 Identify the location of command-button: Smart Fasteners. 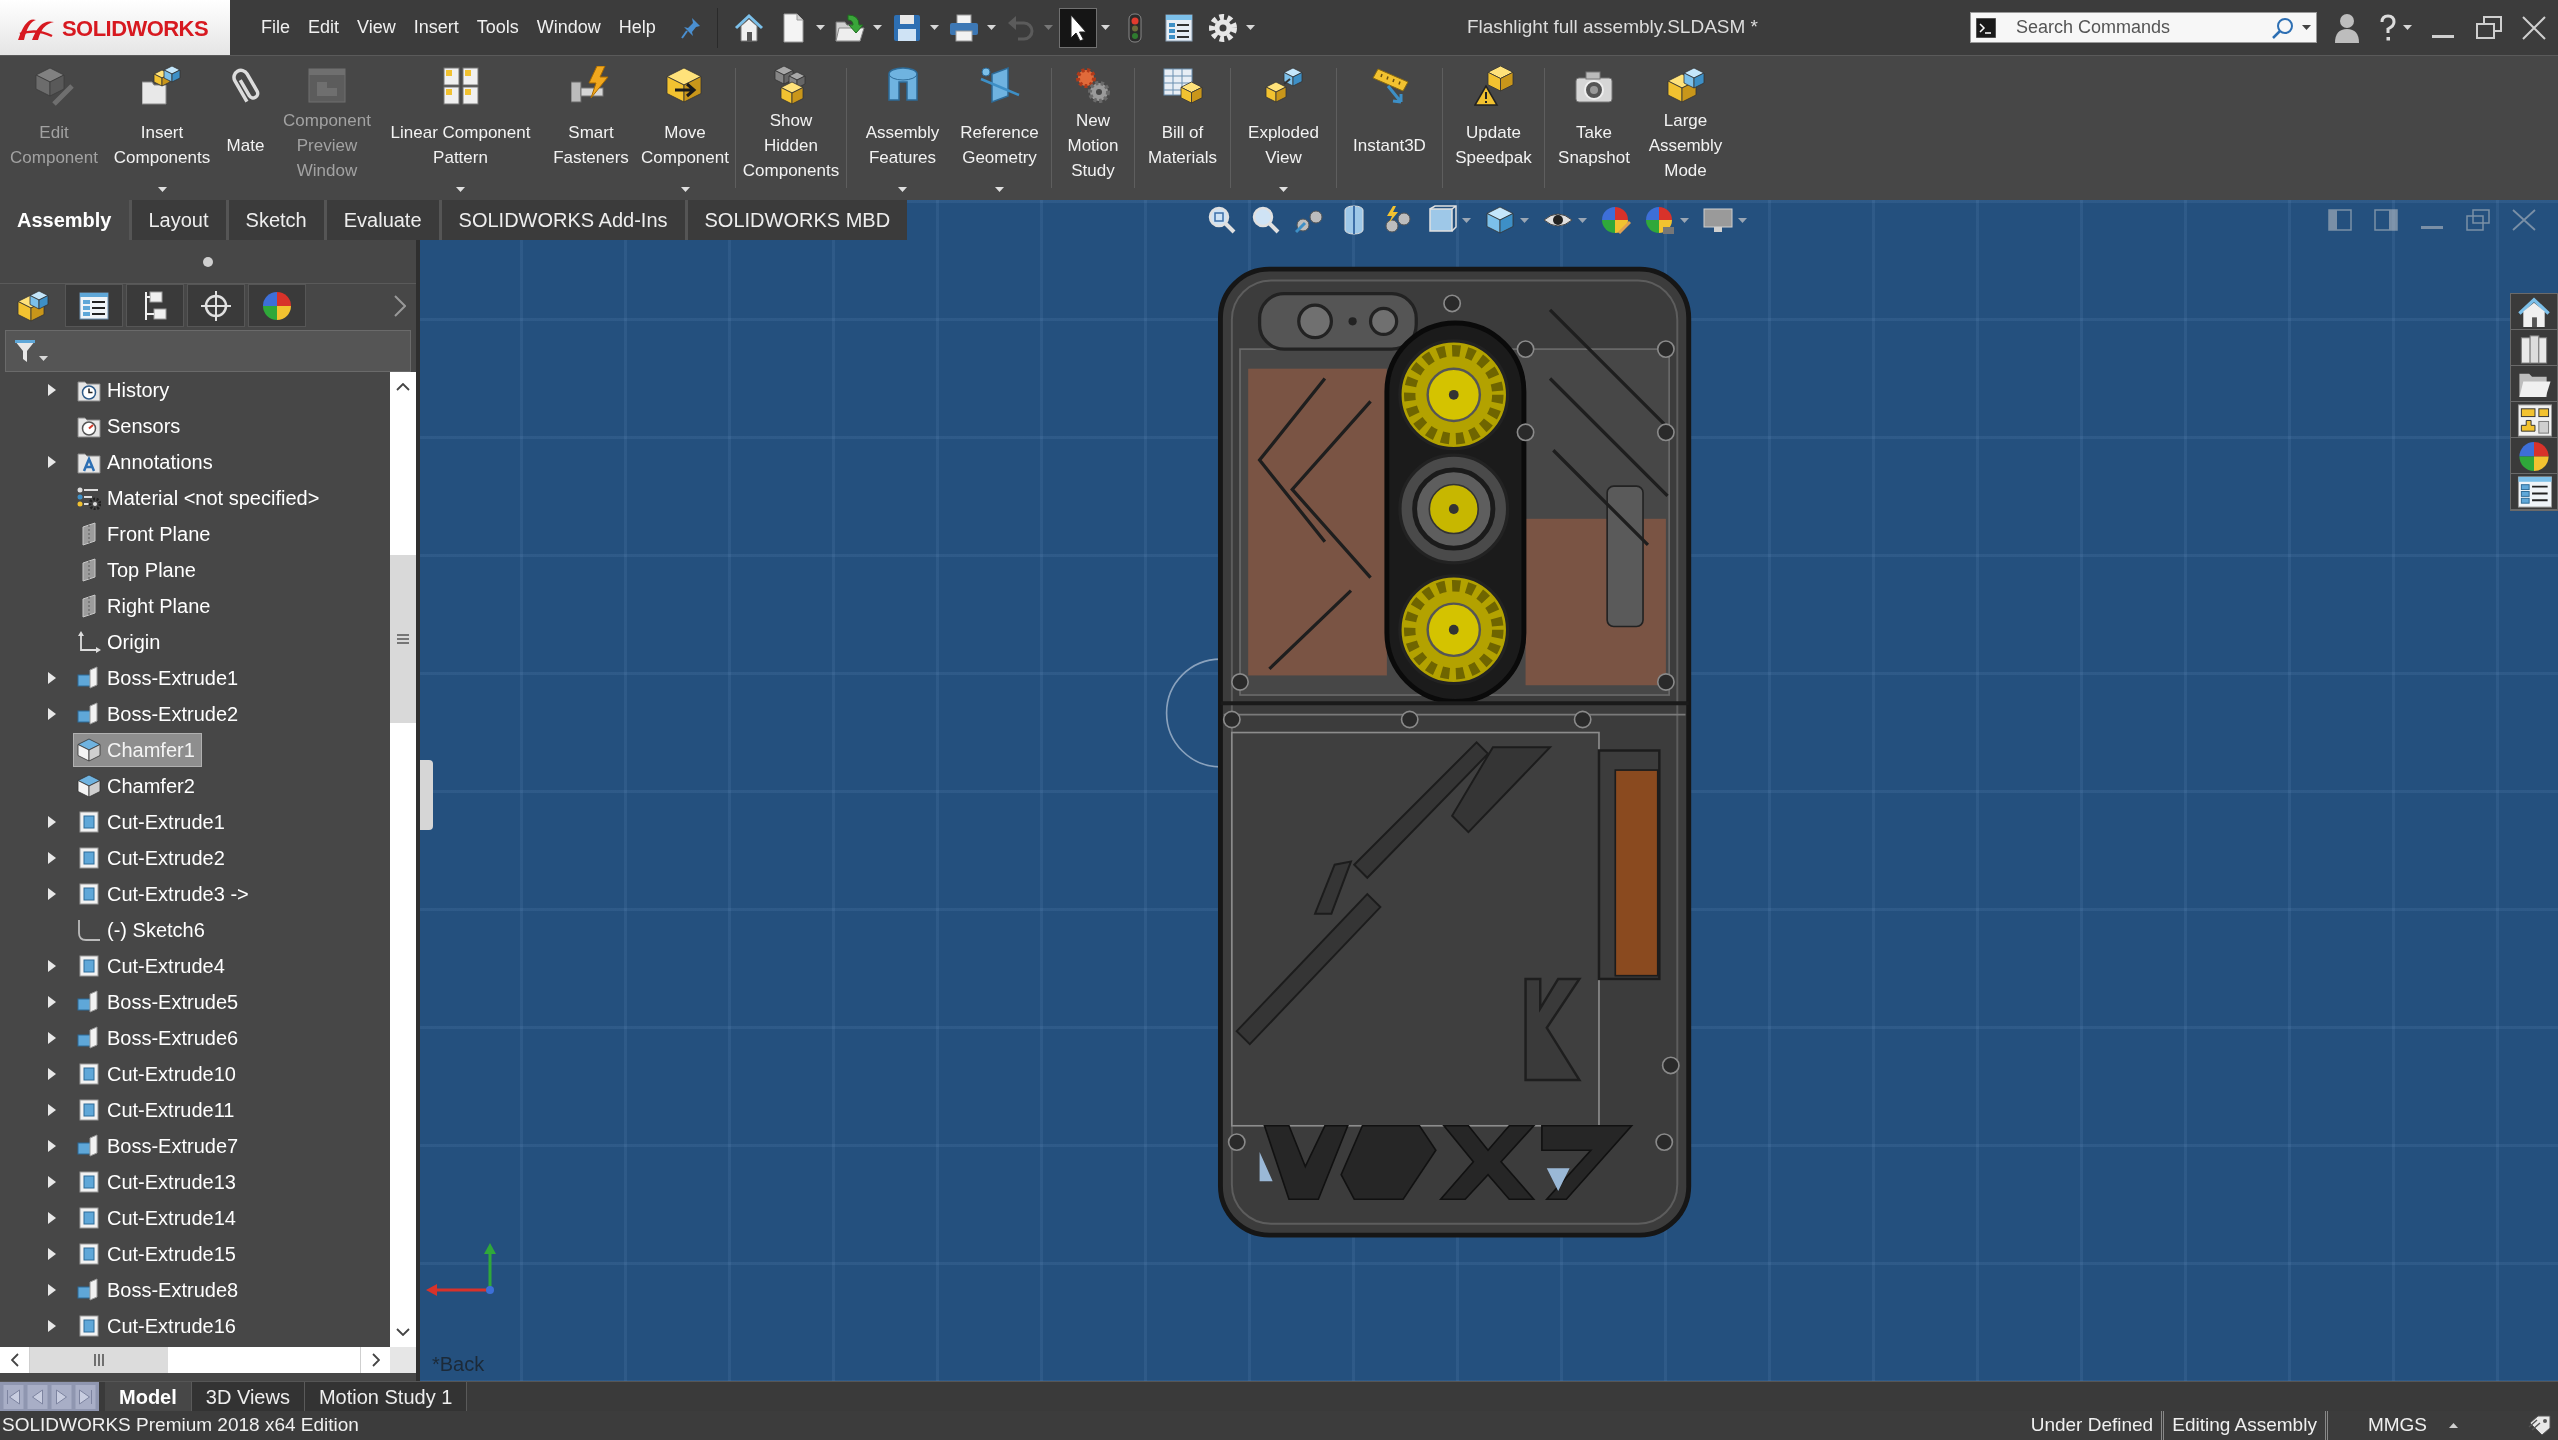
(591, 128).